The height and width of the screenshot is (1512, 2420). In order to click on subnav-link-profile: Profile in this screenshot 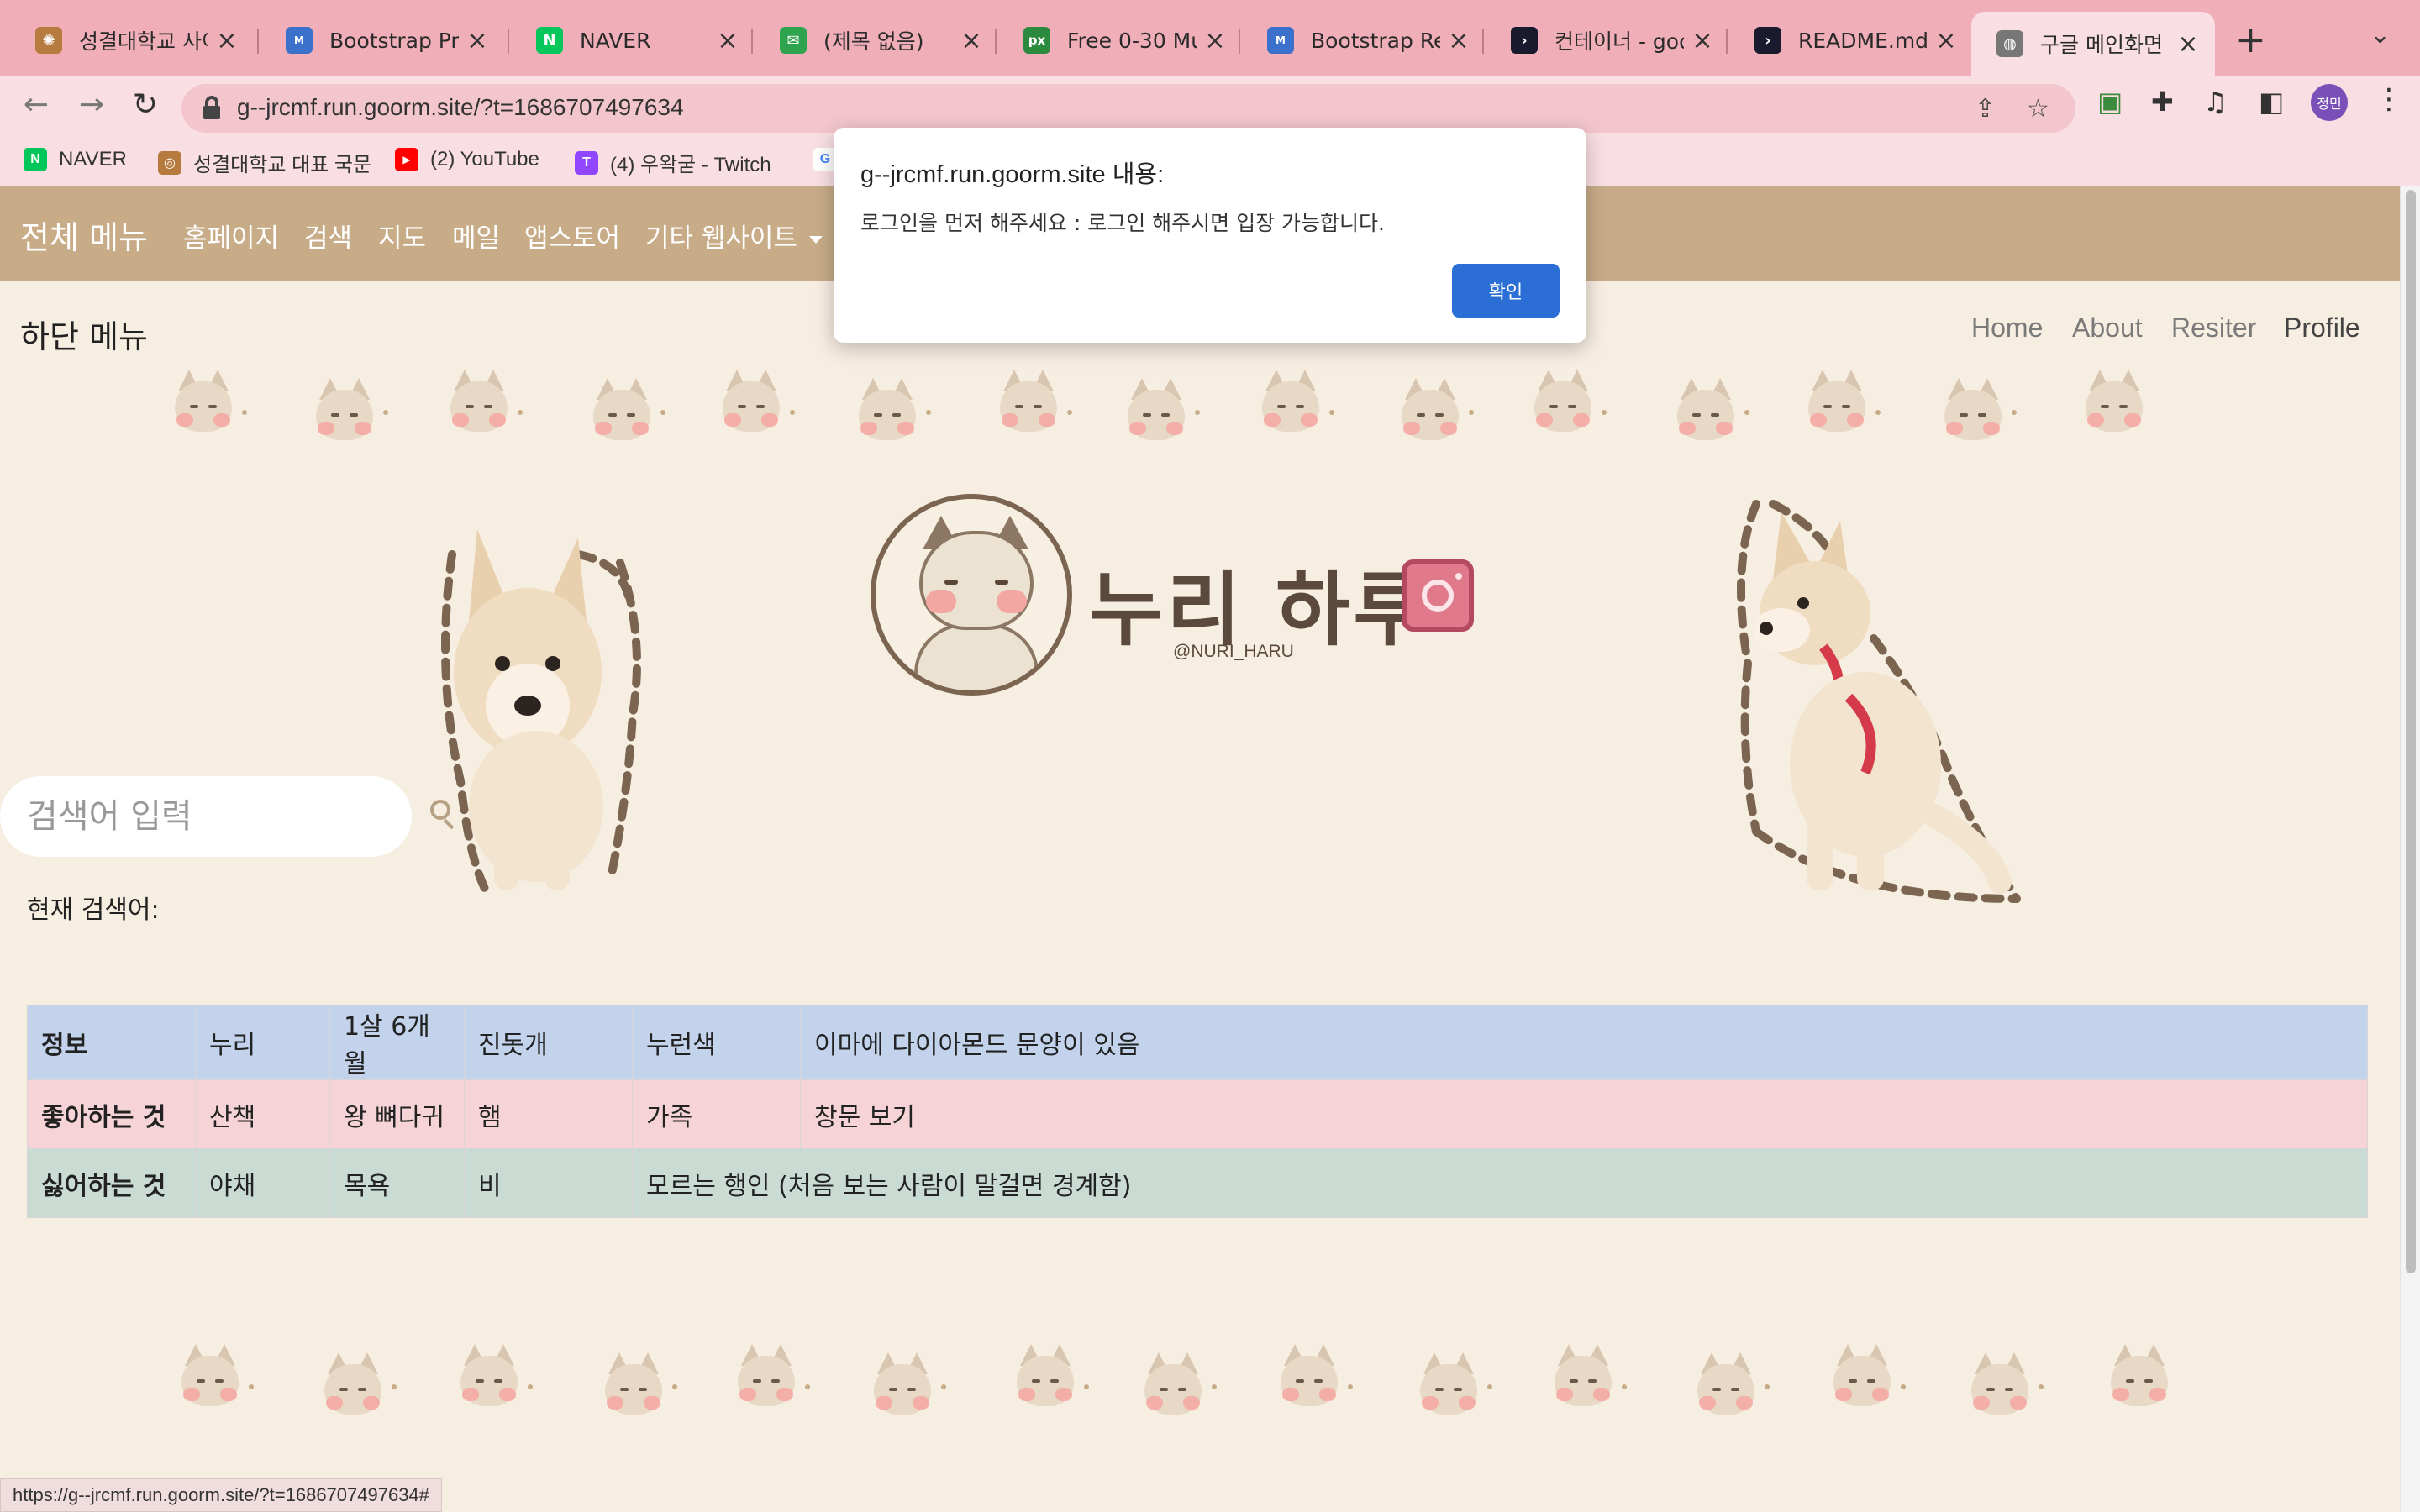, I will do `click(2322, 328)`.